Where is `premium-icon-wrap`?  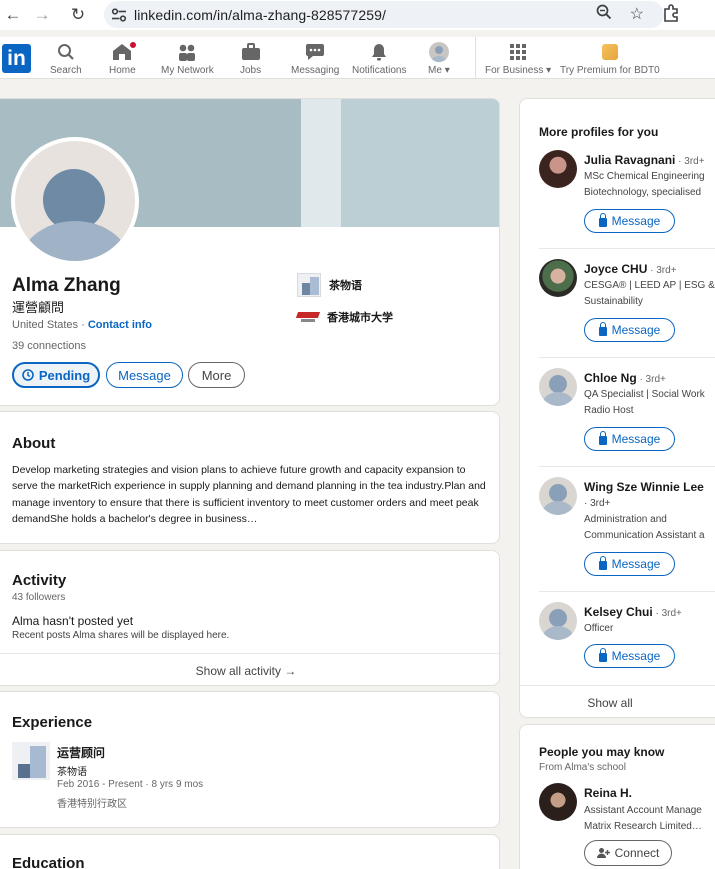 premium-icon-wrap is located at coordinates (609, 52).